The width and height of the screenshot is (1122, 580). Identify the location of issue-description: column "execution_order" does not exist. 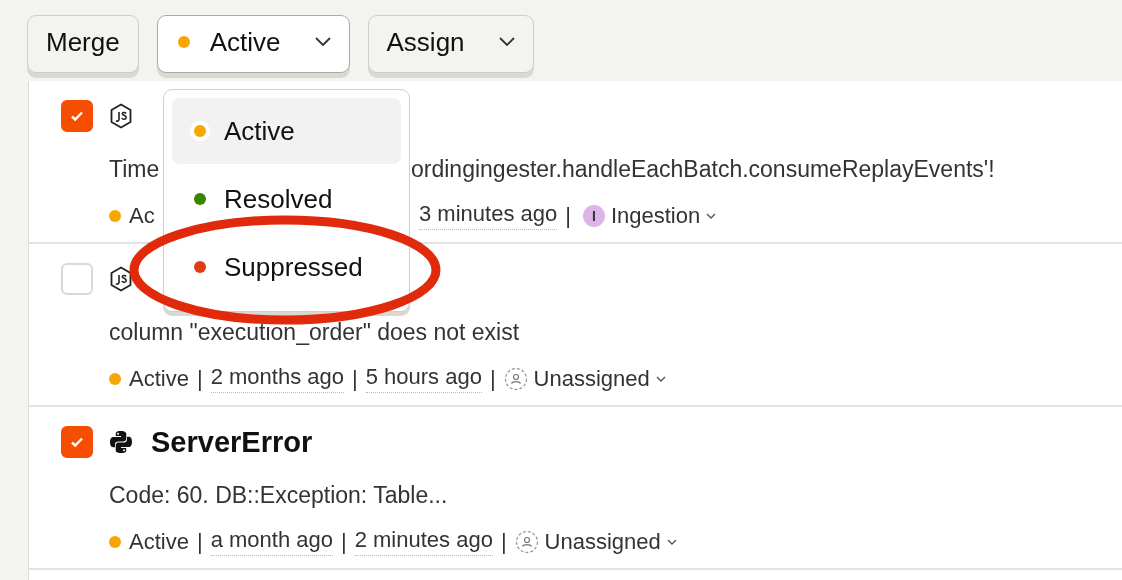
(314, 332).